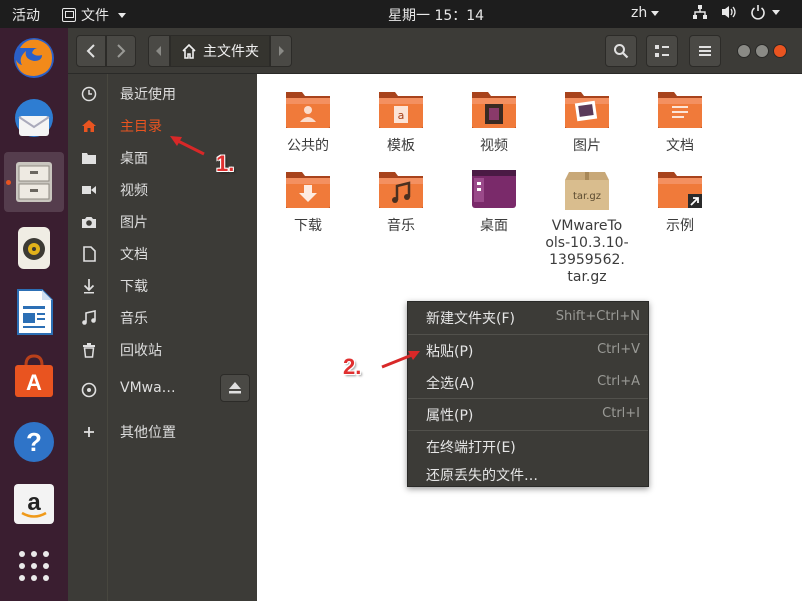 This screenshot has width=802, height=601. What do you see at coordinates (34, 120) in the screenshot?
I see `dock-thunderbird` at bounding box center [34, 120].